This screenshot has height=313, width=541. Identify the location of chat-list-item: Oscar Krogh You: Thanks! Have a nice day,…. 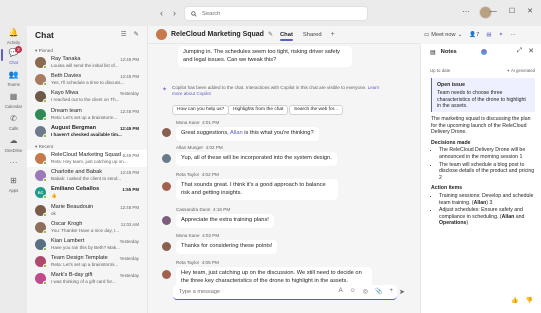
(87, 227).